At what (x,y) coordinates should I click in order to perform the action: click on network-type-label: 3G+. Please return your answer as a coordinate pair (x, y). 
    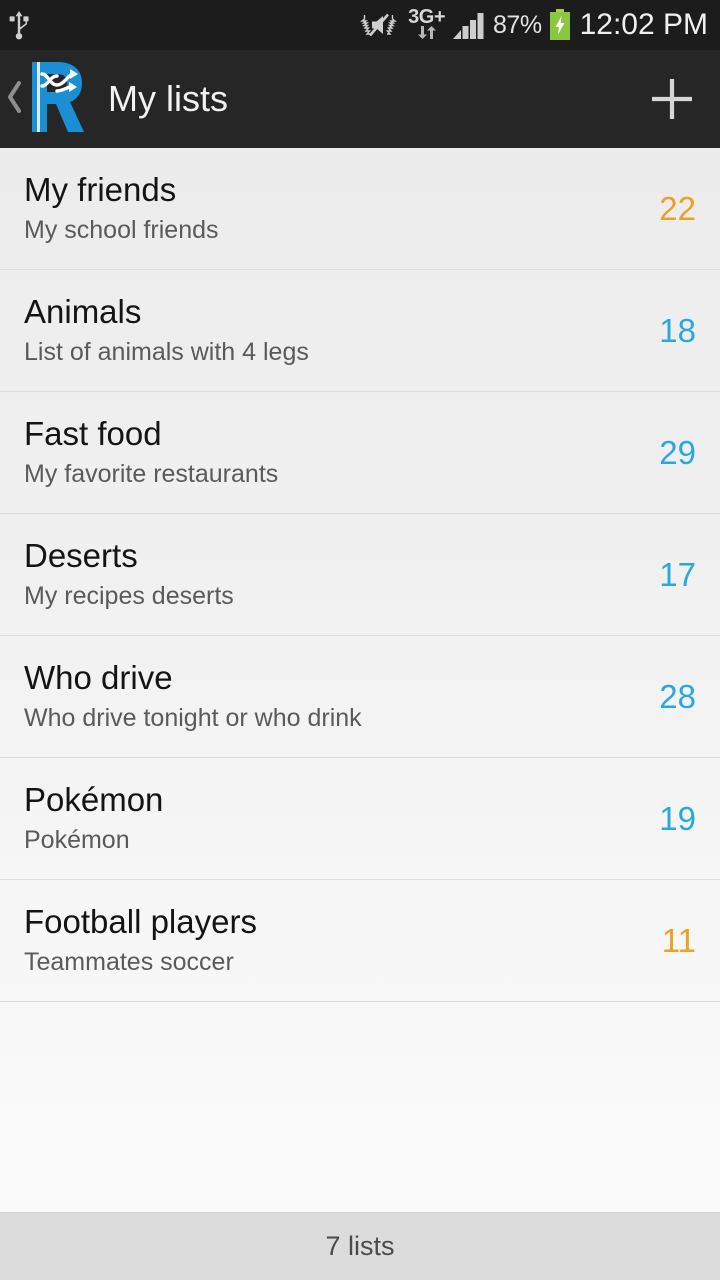
    Looking at the image, I should click on (427, 17).